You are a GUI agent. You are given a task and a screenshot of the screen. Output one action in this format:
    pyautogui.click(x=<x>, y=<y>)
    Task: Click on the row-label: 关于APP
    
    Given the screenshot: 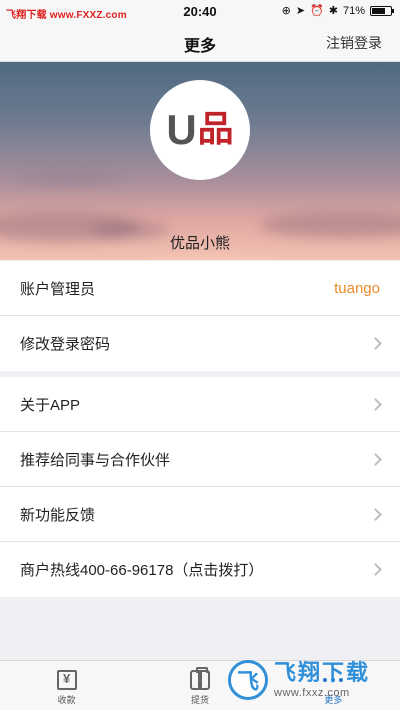 What is the action you would take?
    pyautogui.click(x=50, y=405)
    